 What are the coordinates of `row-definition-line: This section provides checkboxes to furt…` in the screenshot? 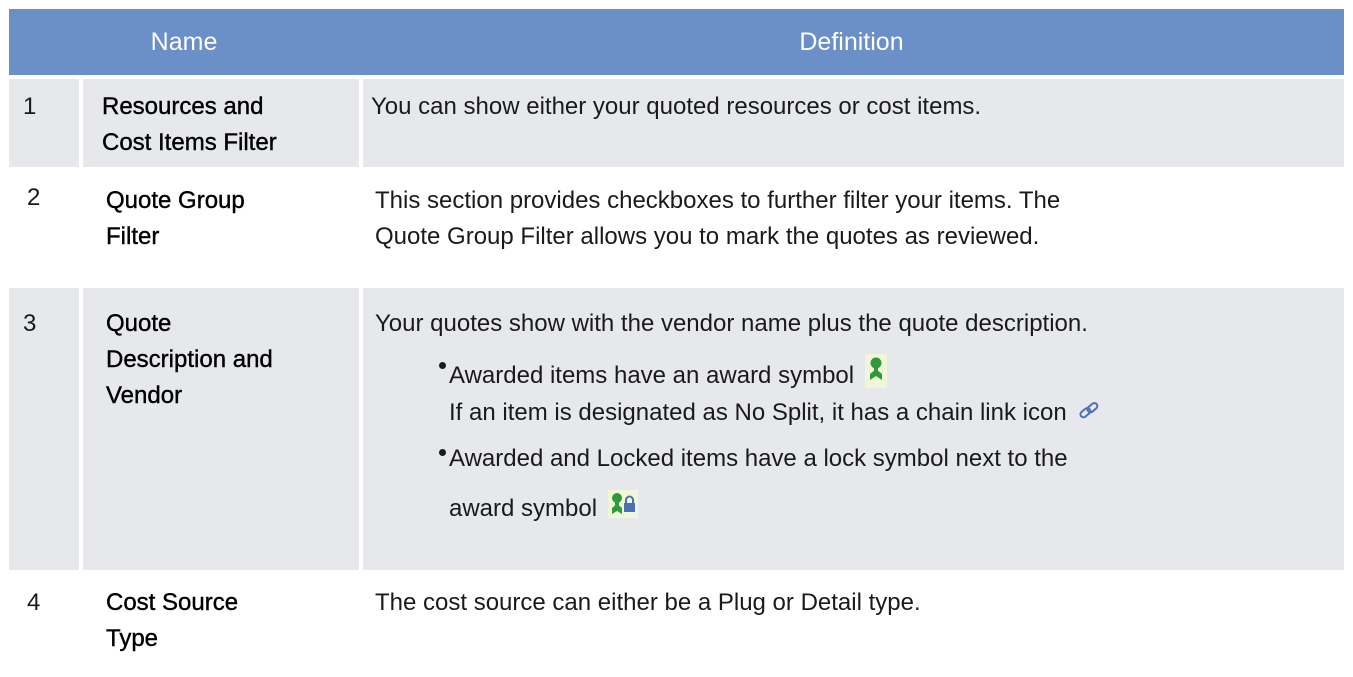 It's located at (718, 200).